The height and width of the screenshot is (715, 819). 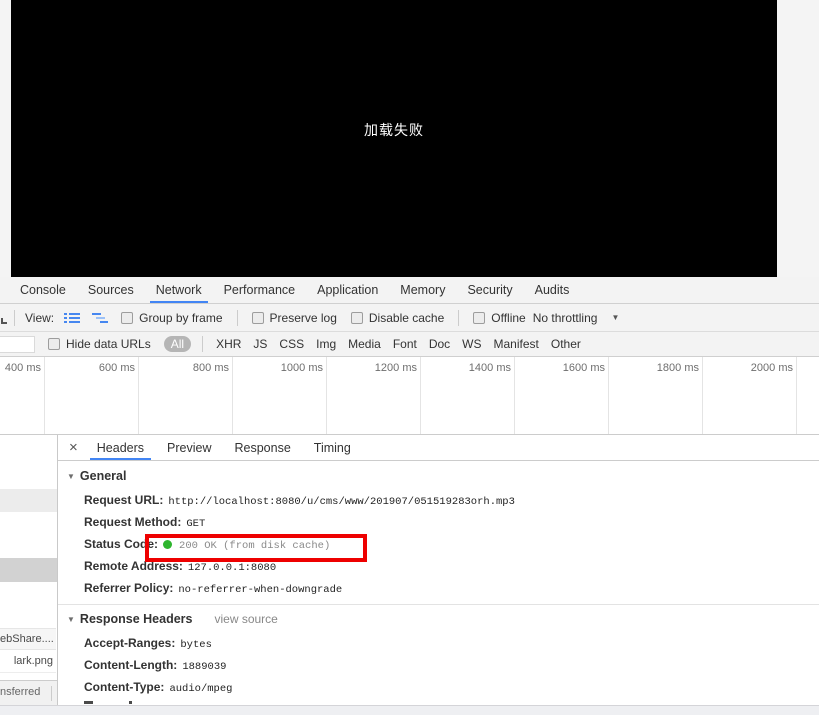 What do you see at coordinates (28, 662) in the screenshot?
I see `request-row: lark.png` at bounding box center [28, 662].